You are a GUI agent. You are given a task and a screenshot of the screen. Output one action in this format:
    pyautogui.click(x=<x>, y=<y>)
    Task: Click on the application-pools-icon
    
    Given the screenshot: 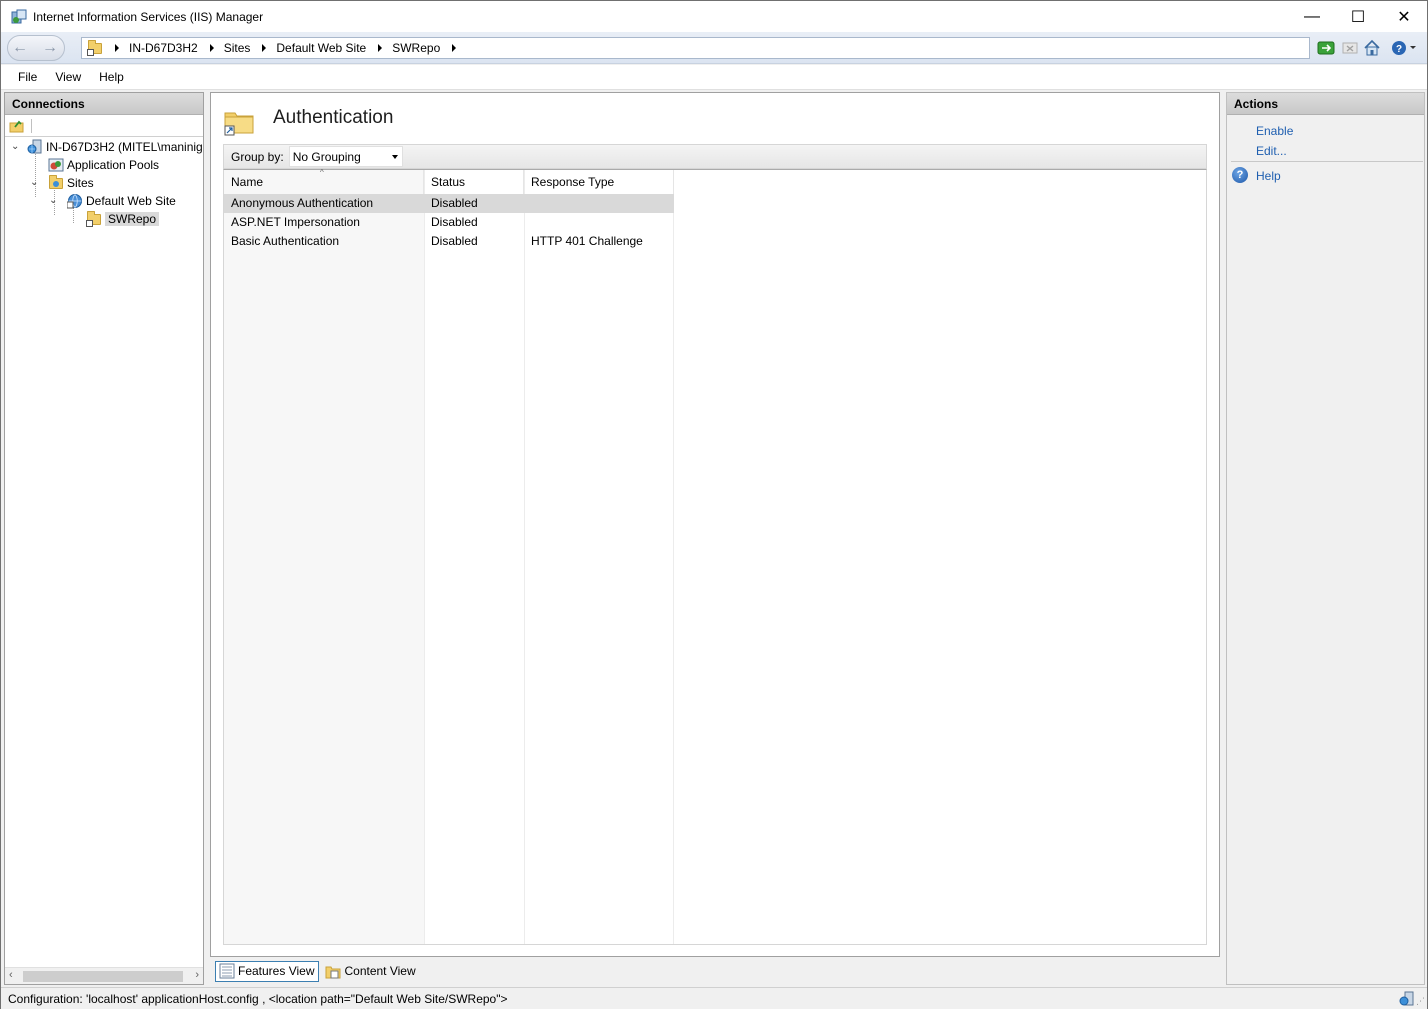 What is the action you would take?
    pyautogui.click(x=56, y=165)
    